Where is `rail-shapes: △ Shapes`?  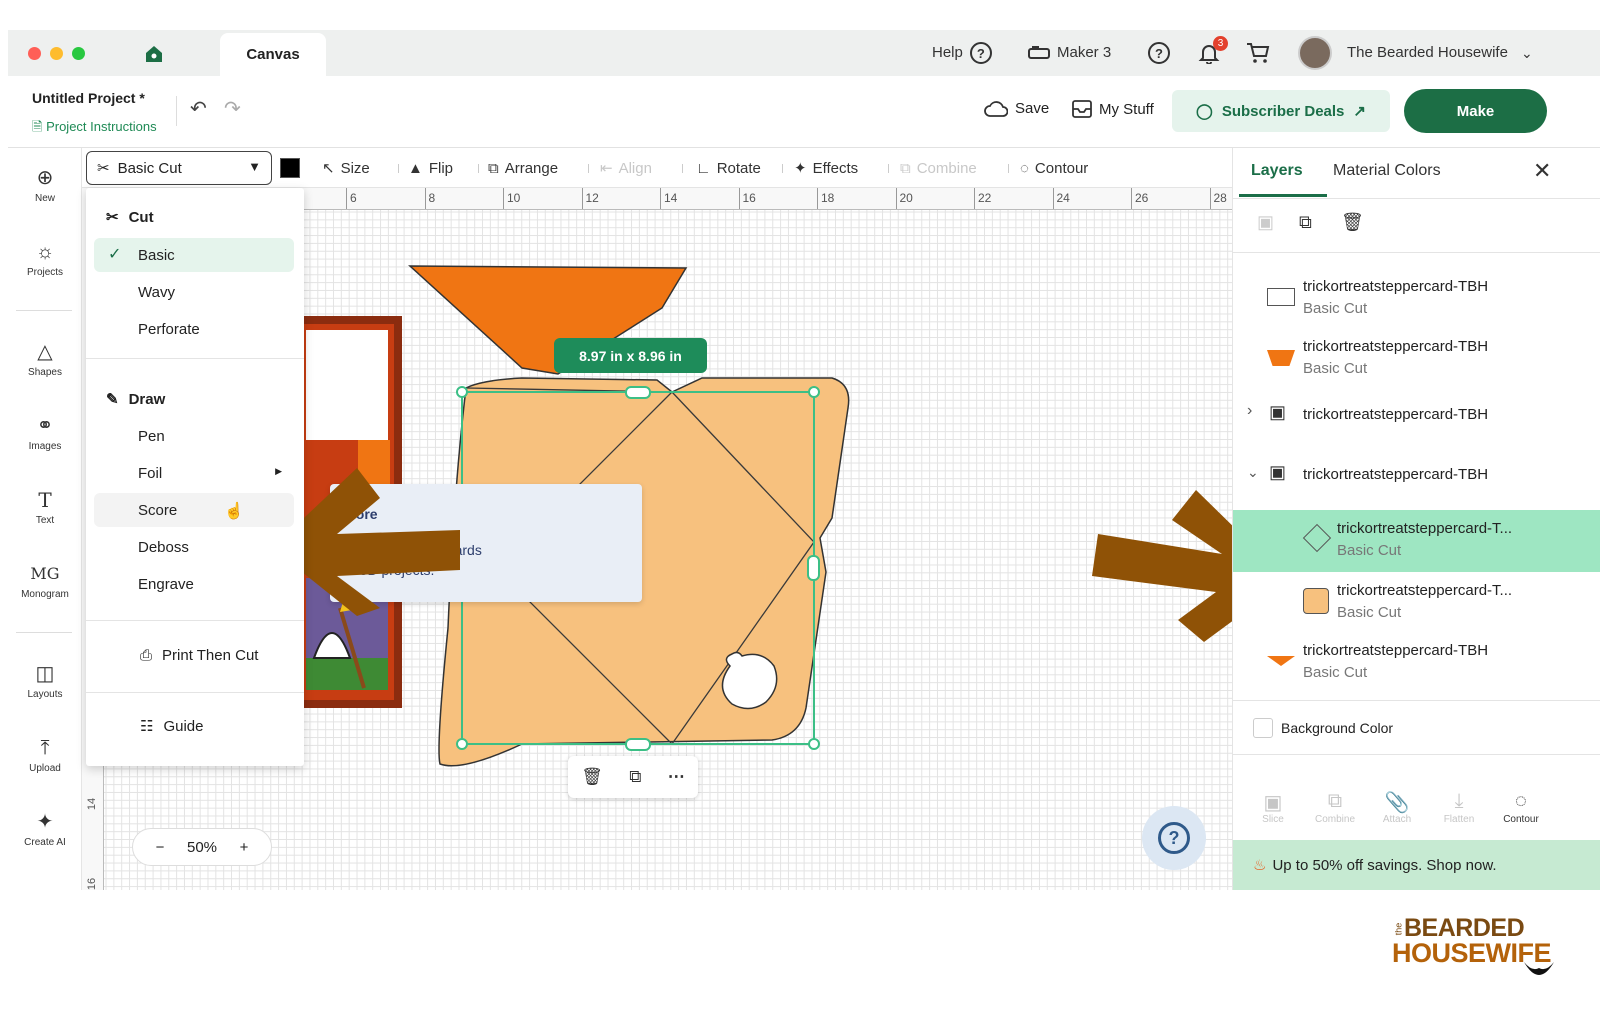
rail-shapes: △ Shapes is located at coordinates (45, 359).